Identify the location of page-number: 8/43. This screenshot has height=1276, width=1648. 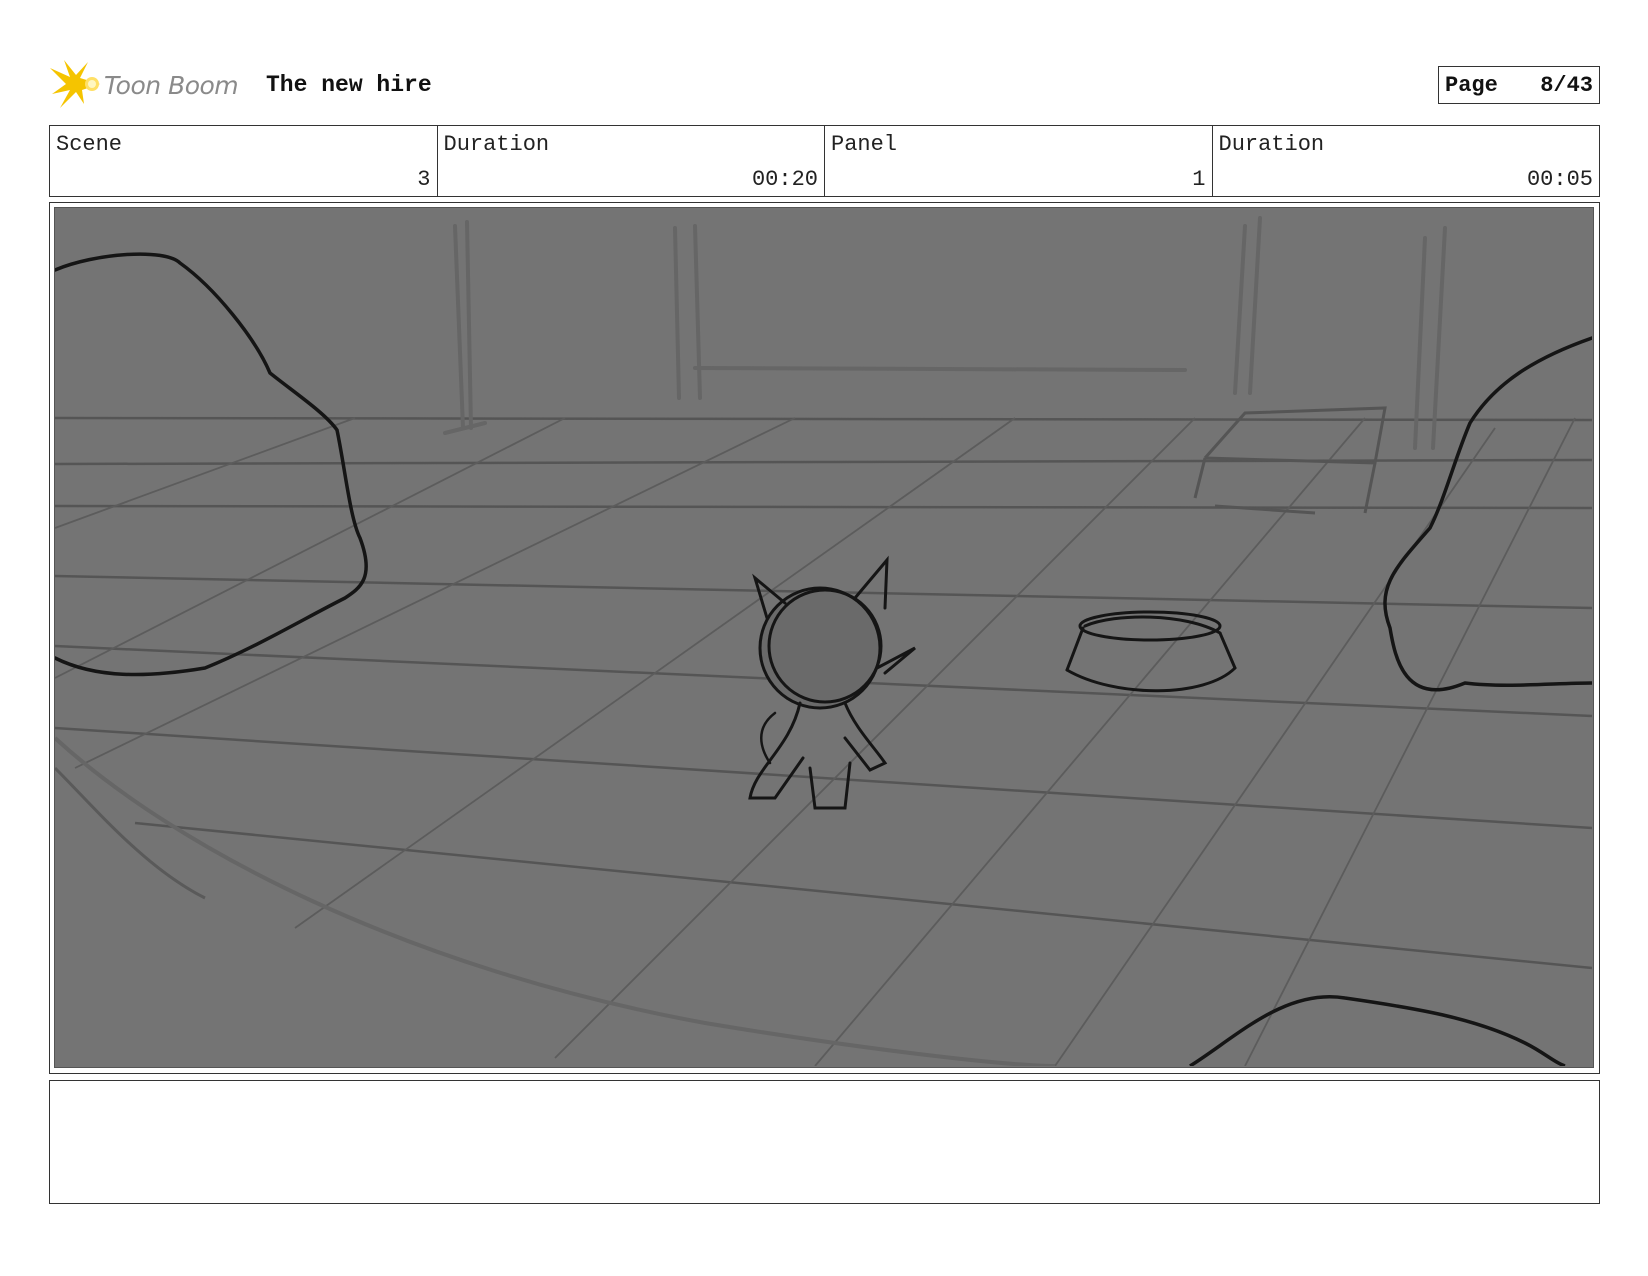
(1566, 85).